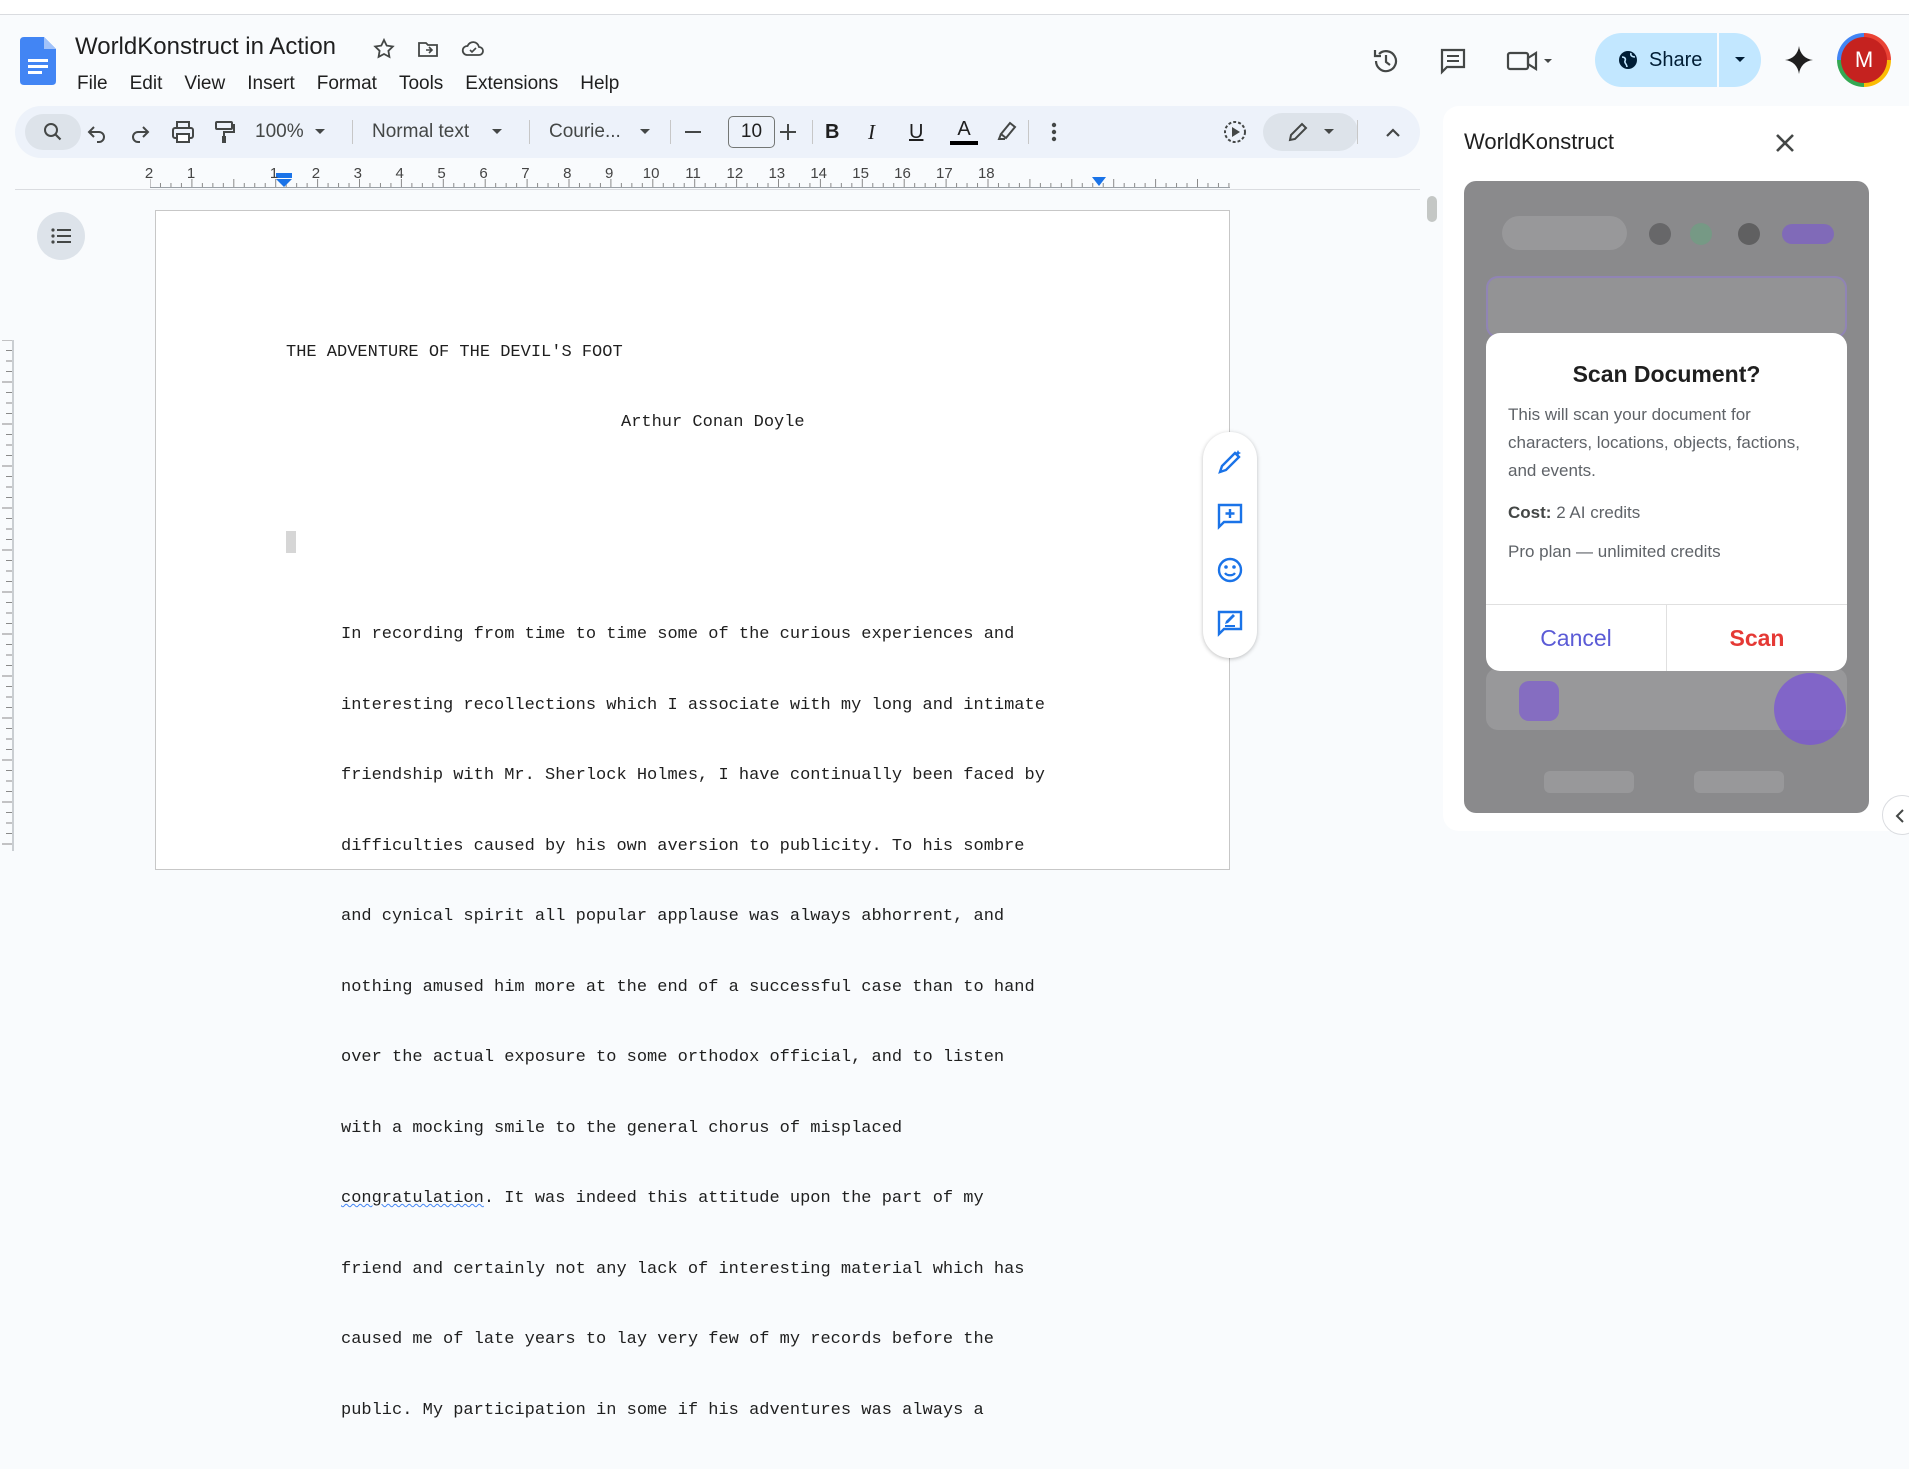  What do you see at coordinates (428, 49) in the screenshot?
I see `move-to-folder-icon` at bounding box center [428, 49].